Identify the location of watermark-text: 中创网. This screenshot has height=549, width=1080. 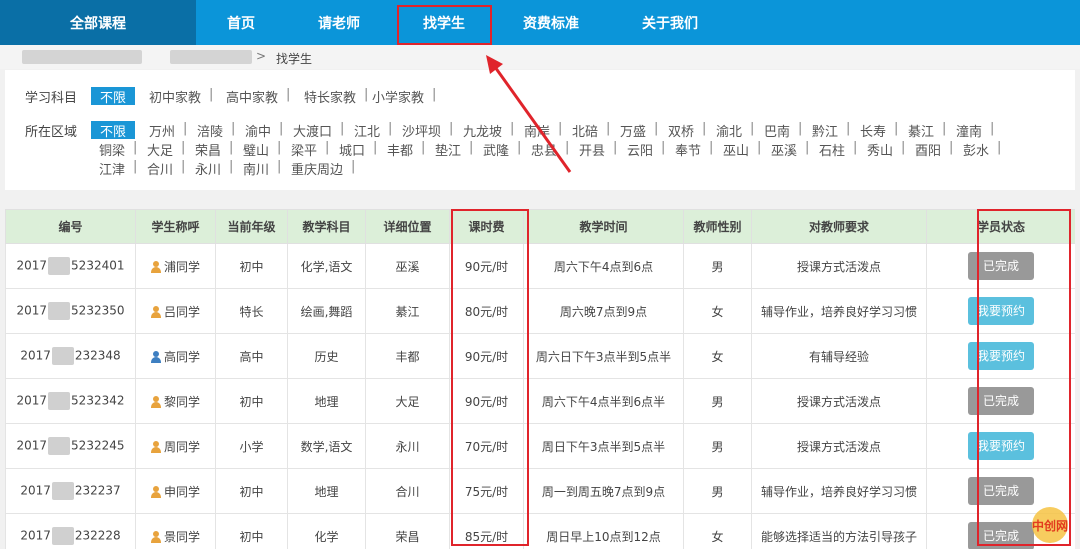
(1050, 525).